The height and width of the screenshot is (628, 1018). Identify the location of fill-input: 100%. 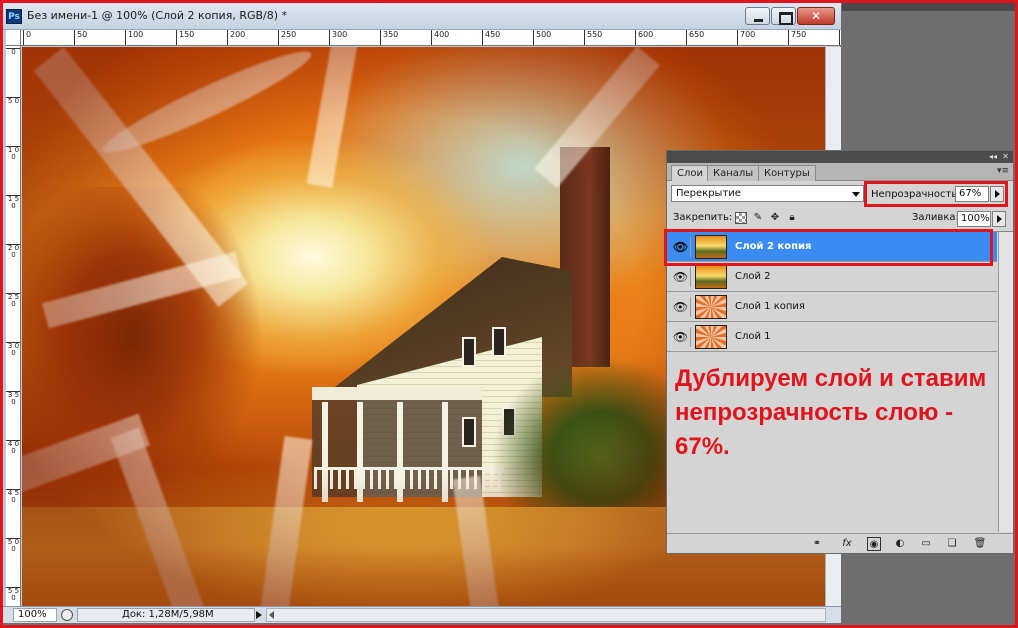
(974, 219).